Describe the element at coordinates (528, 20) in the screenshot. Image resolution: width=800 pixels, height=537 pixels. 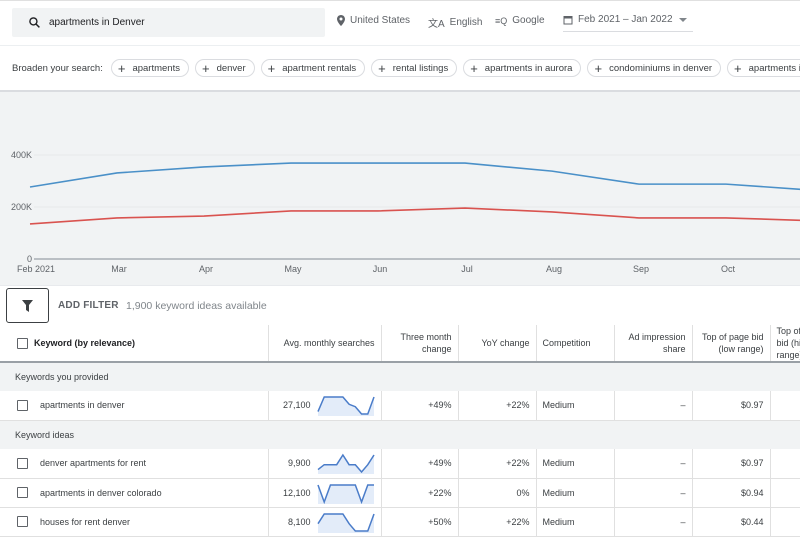
I see `network-label: Google` at that location.